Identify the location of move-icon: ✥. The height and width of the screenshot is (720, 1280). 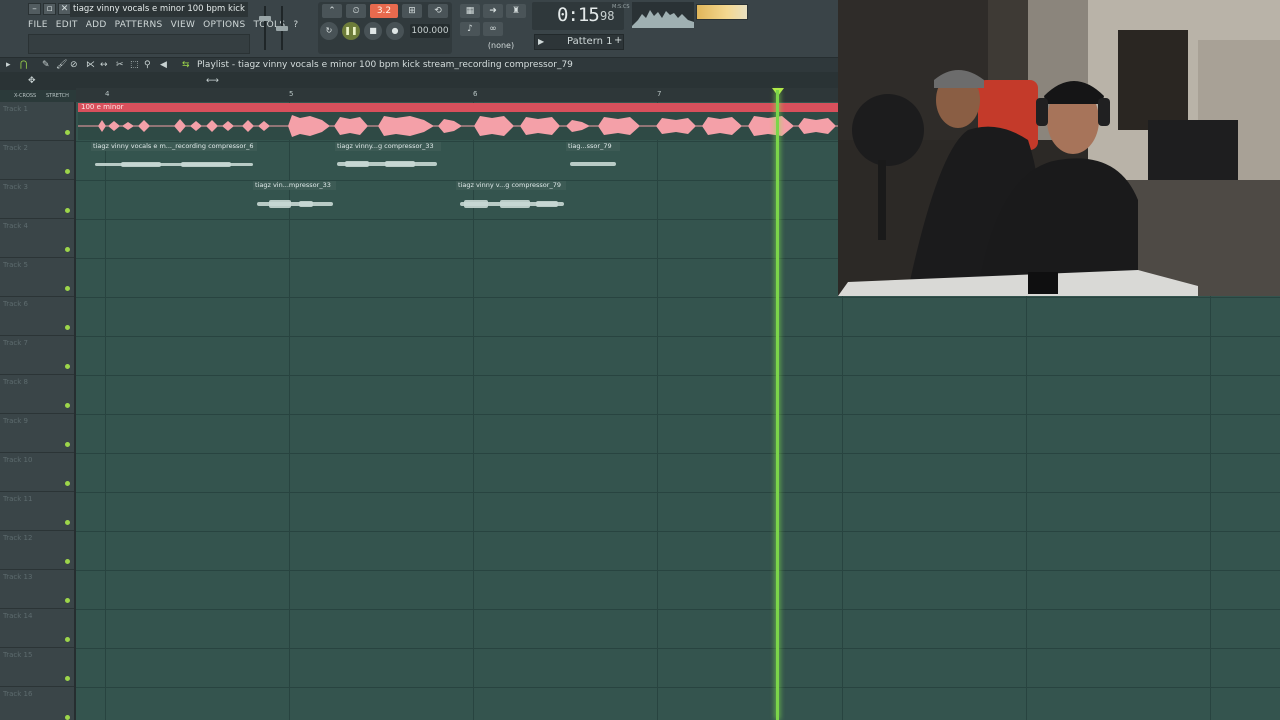
(32, 81).